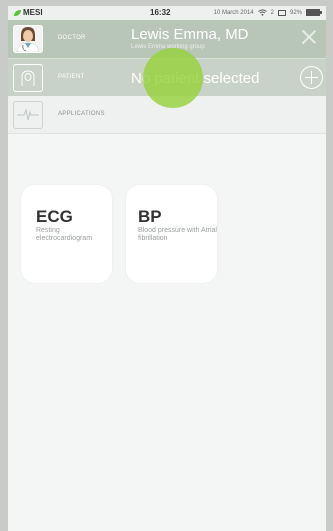 Image resolution: width=333 pixels, height=531 pixels. Describe the element at coordinates (81, 114) in the screenshot. I see `applications-label: APPLICATIONS` at that location.